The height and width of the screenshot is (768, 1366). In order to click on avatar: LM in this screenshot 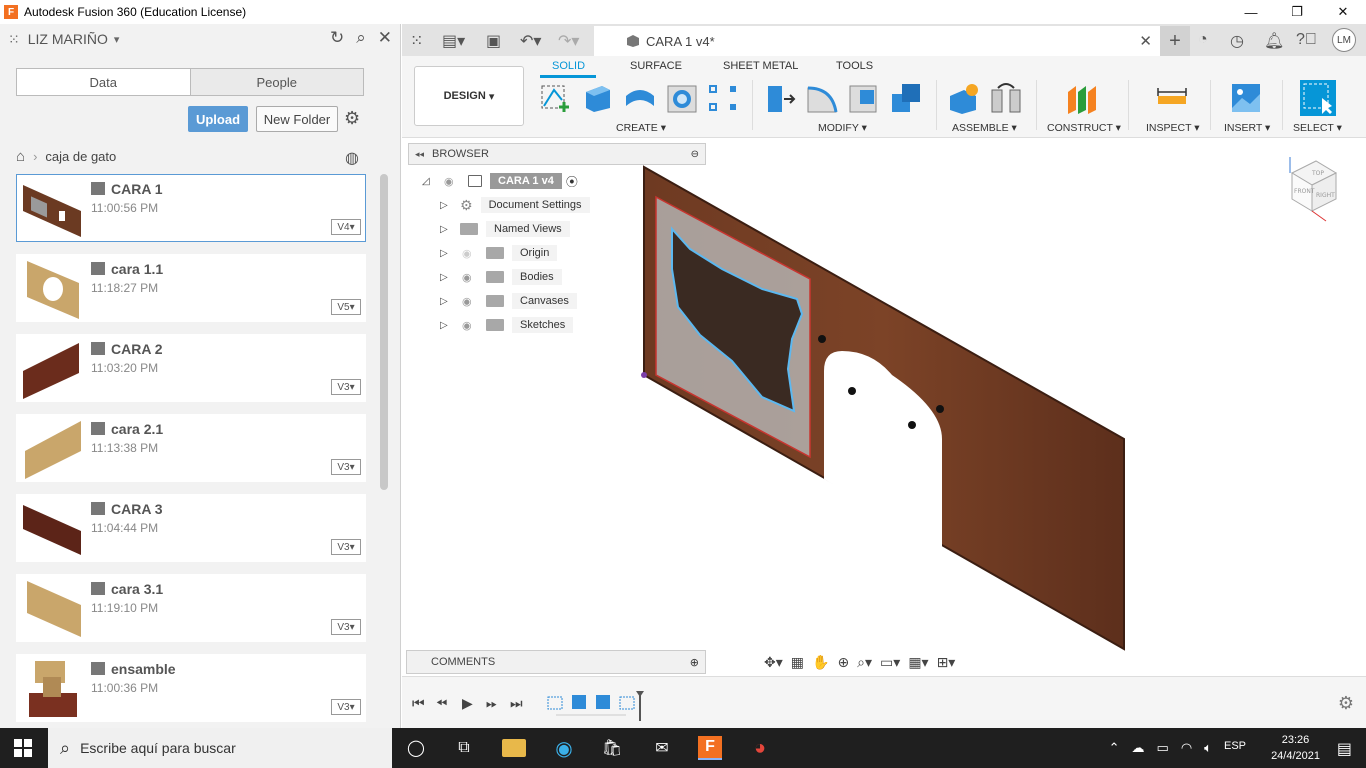, I will do `click(1344, 40)`.